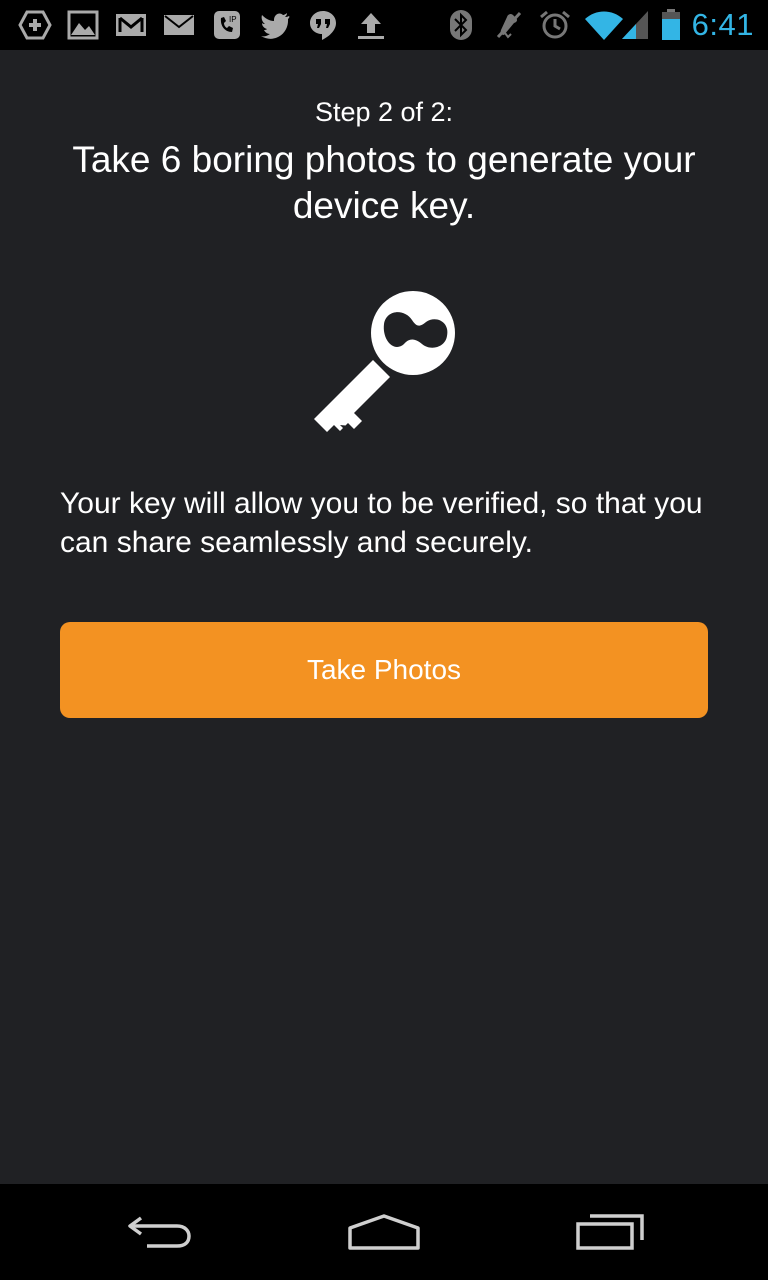 The height and width of the screenshot is (1280, 768). What do you see at coordinates (509, 25) in the screenshot?
I see `mute-icon` at bounding box center [509, 25].